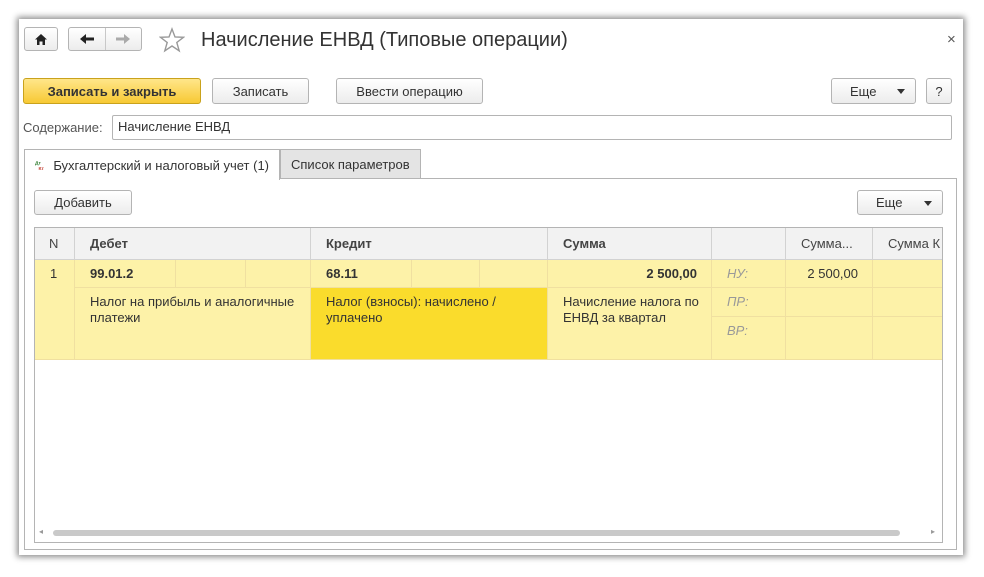 This screenshot has width=984, height=577. I want to click on help-button: ?, so click(939, 91).